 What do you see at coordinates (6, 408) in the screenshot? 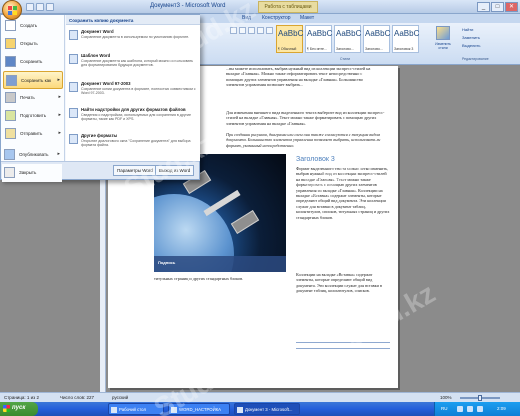
I see `windows-logo-icon` at bounding box center [6, 408].